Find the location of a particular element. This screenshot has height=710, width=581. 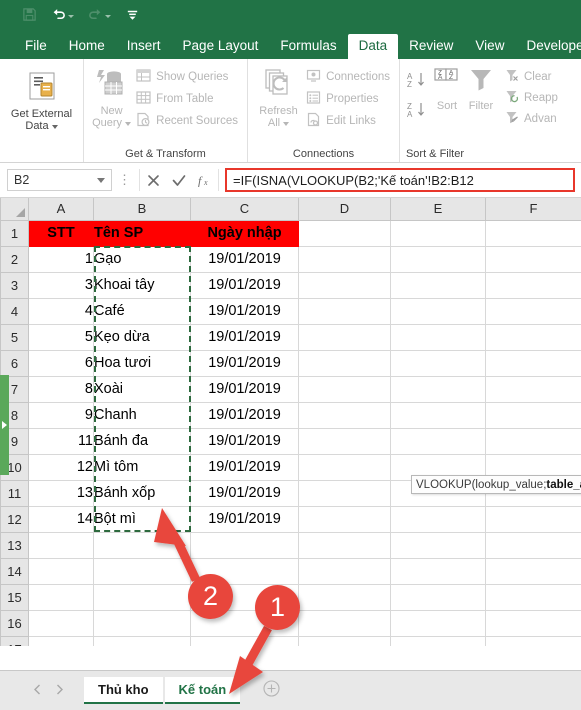

cell-a2: 1 is located at coordinates (61, 259).